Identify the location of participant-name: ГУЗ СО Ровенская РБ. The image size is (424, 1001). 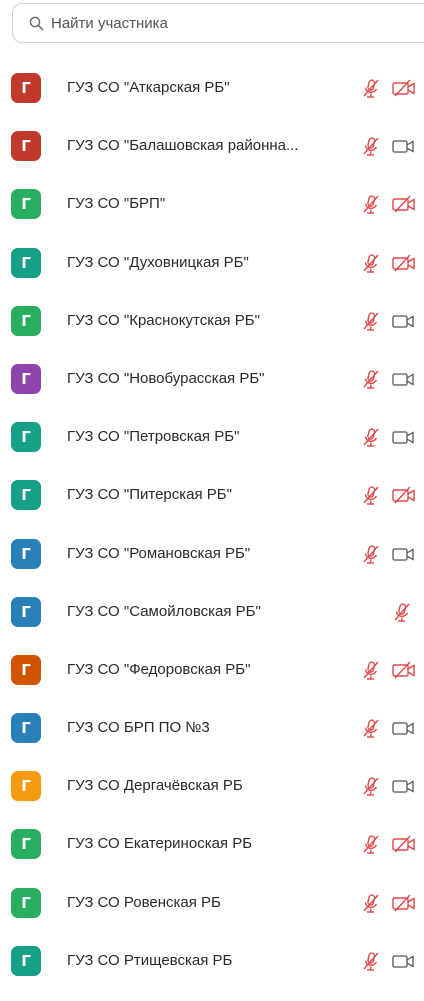
(144, 902).